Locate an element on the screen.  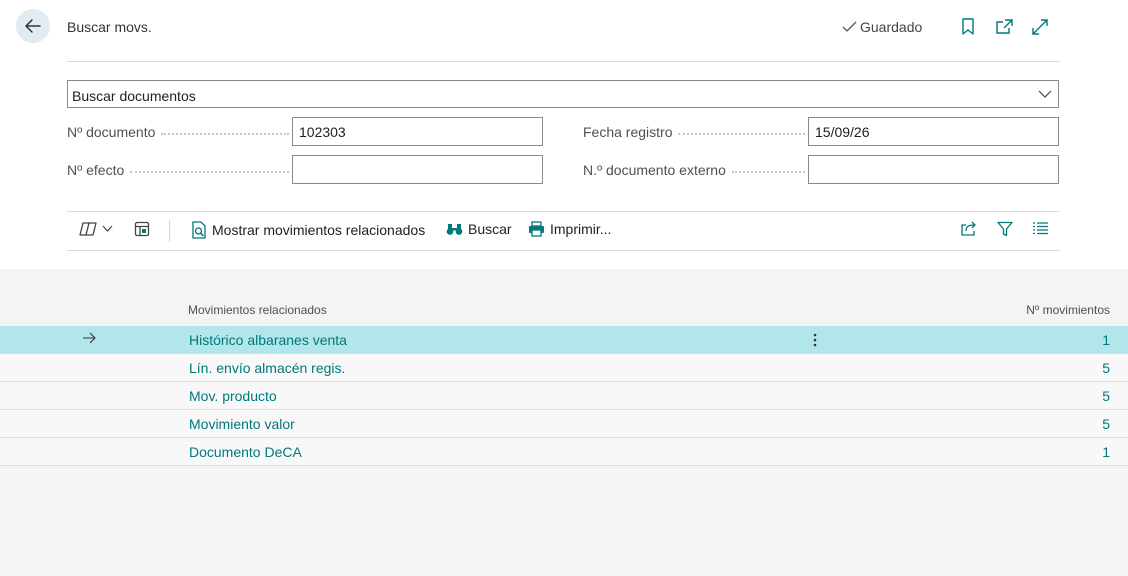
ext-doc-no-label: N.º documento externo is located at coordinates (694, 170).